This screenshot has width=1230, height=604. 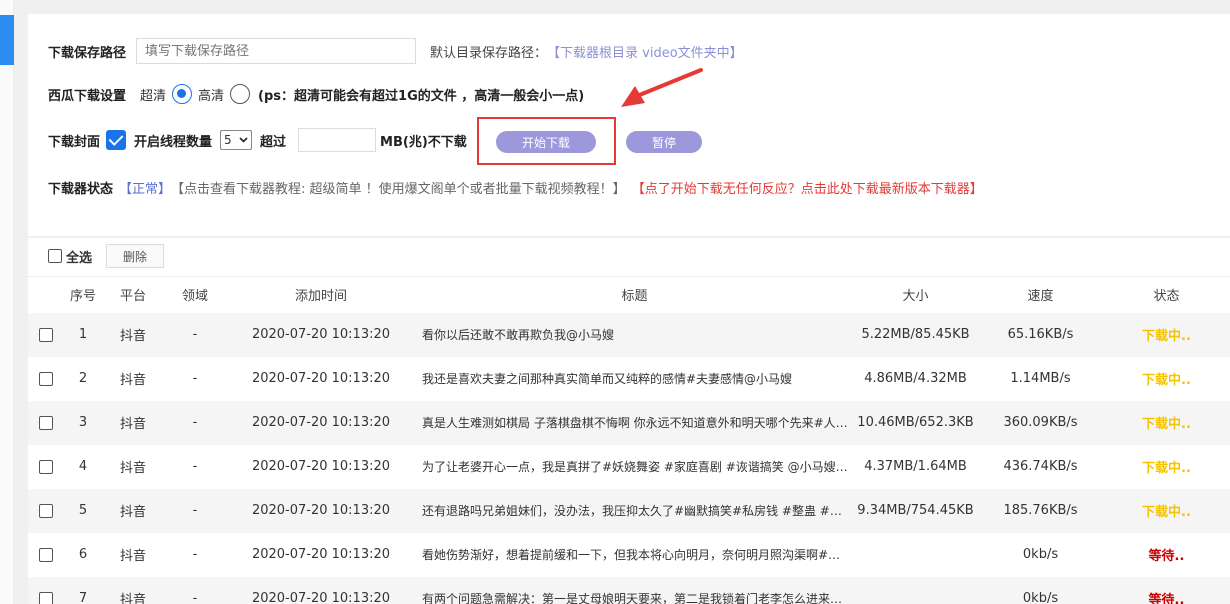 What do you see at coordinates (337, 140) in the screenshot?
I see `exceed-size-input` at bounding box center [337, 140].